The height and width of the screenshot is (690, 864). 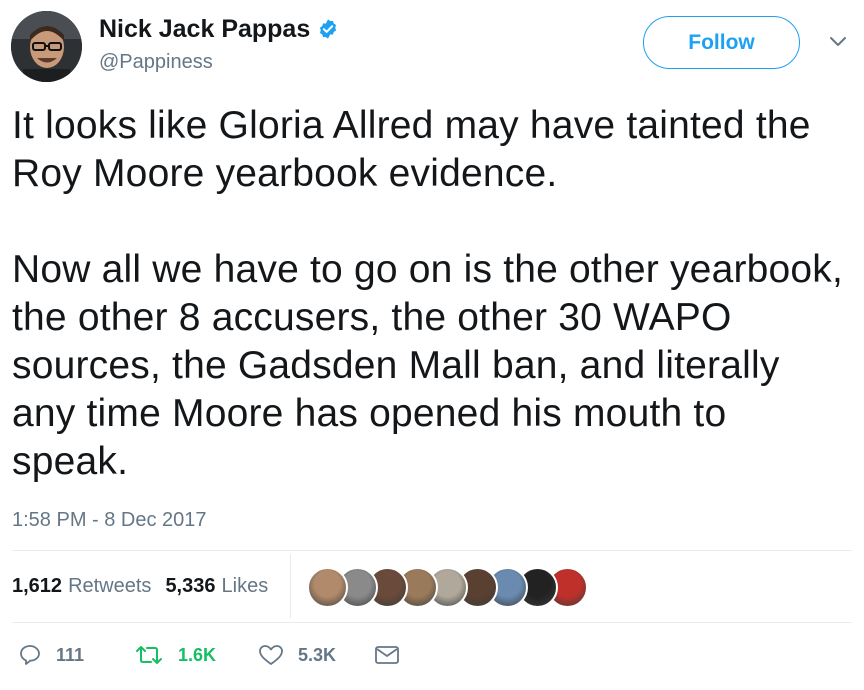 I want to click on likes-stat: 5,336 Likes, so click(x=216, y=586).